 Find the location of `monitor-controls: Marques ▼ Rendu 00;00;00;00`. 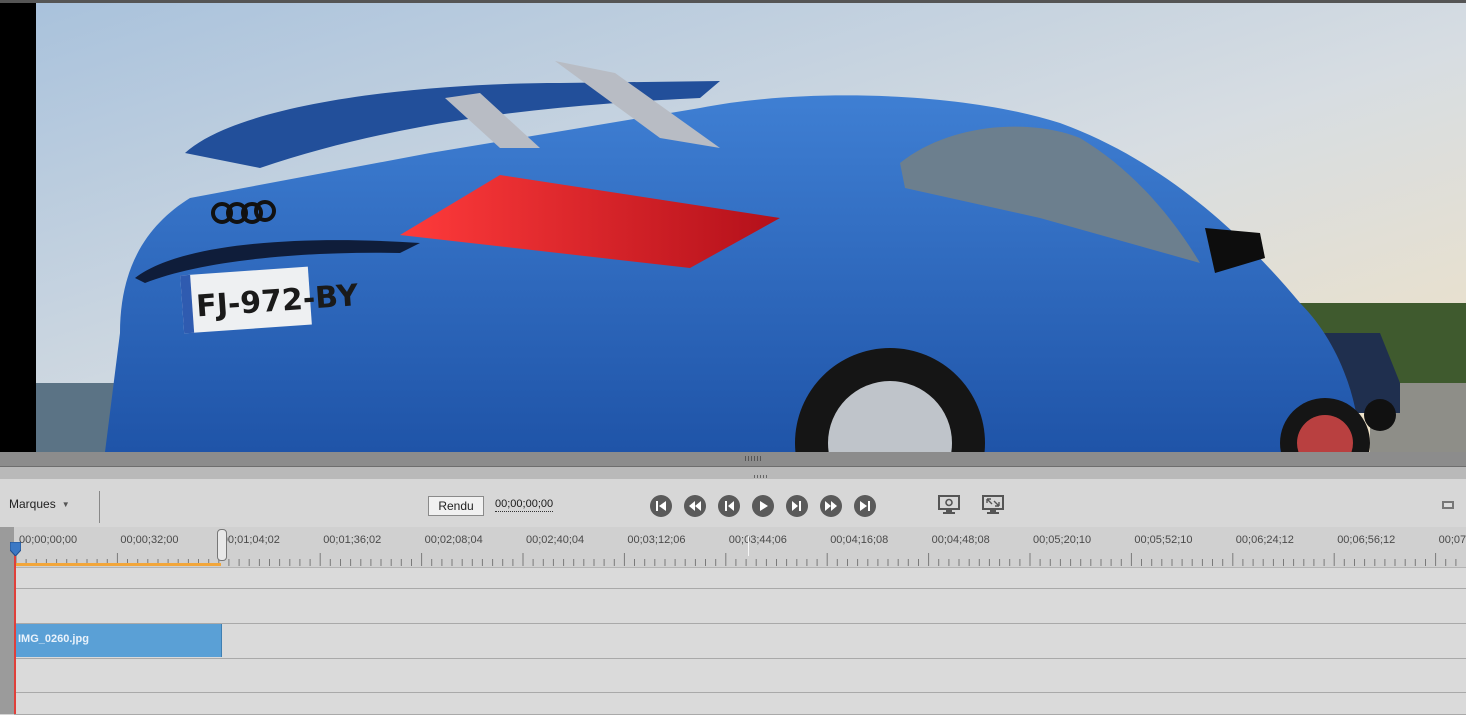

monitor-controls: Marques ▼ Rendu 00;00;00;00 is located at coordinates (733, 503).